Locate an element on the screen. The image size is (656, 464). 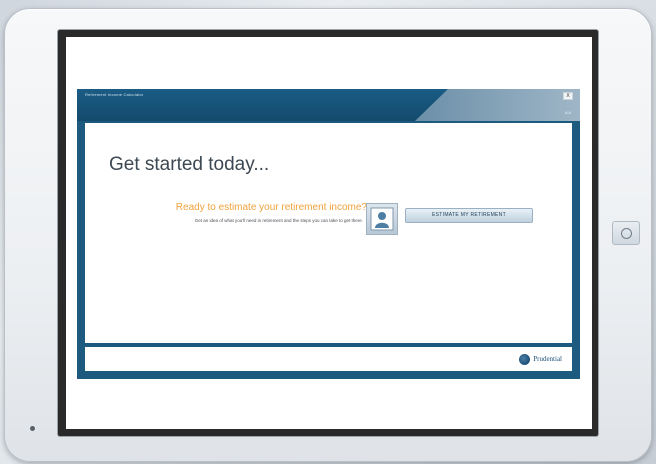
home-ring-icon is located at coordinates (626, 233).